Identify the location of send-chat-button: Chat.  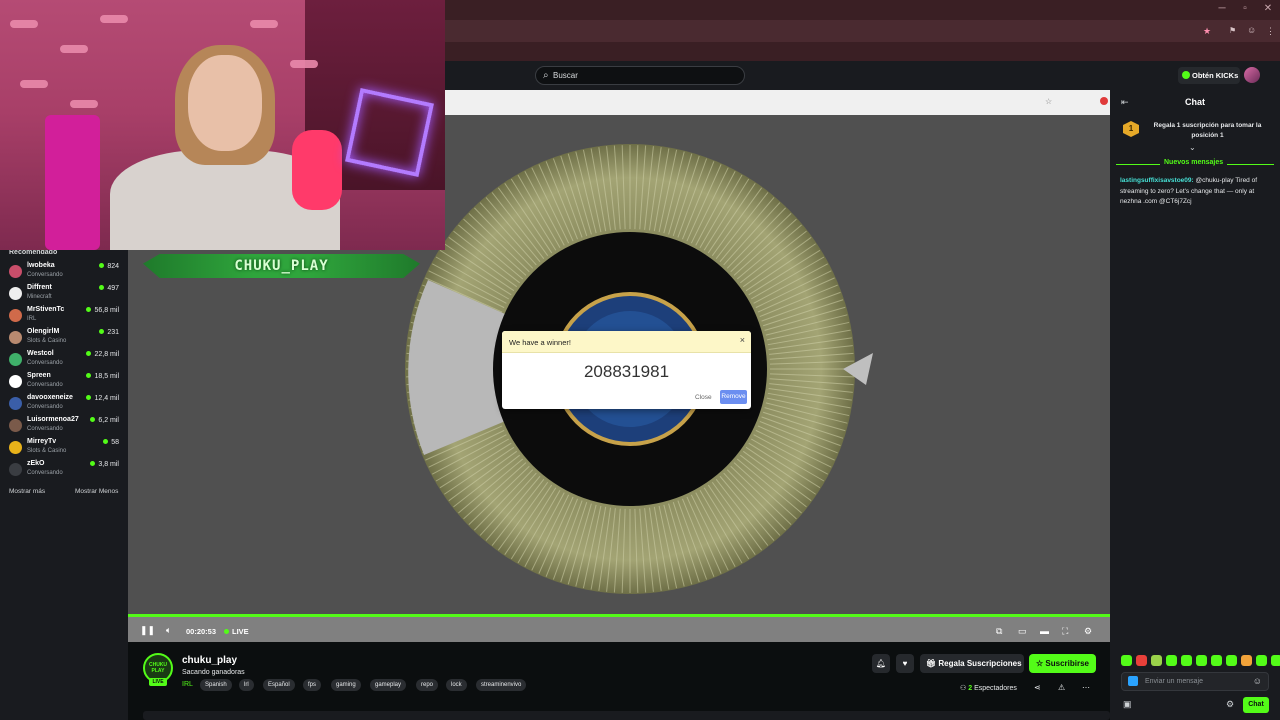
(1256, 705).